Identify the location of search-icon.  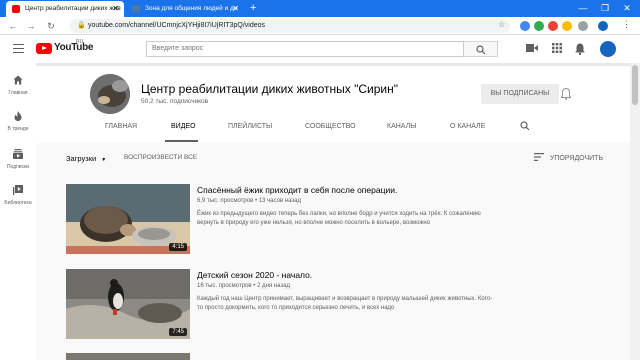
(480, 50).